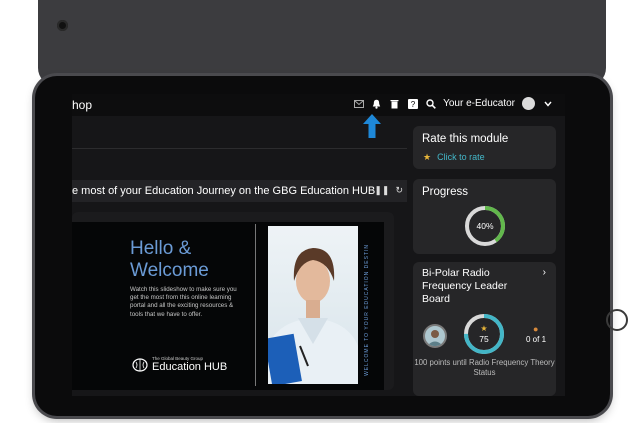  What do you see at coordinates (358, 103) in the screenshot?
I see `mail-icon` at bounding box center [358, 103].